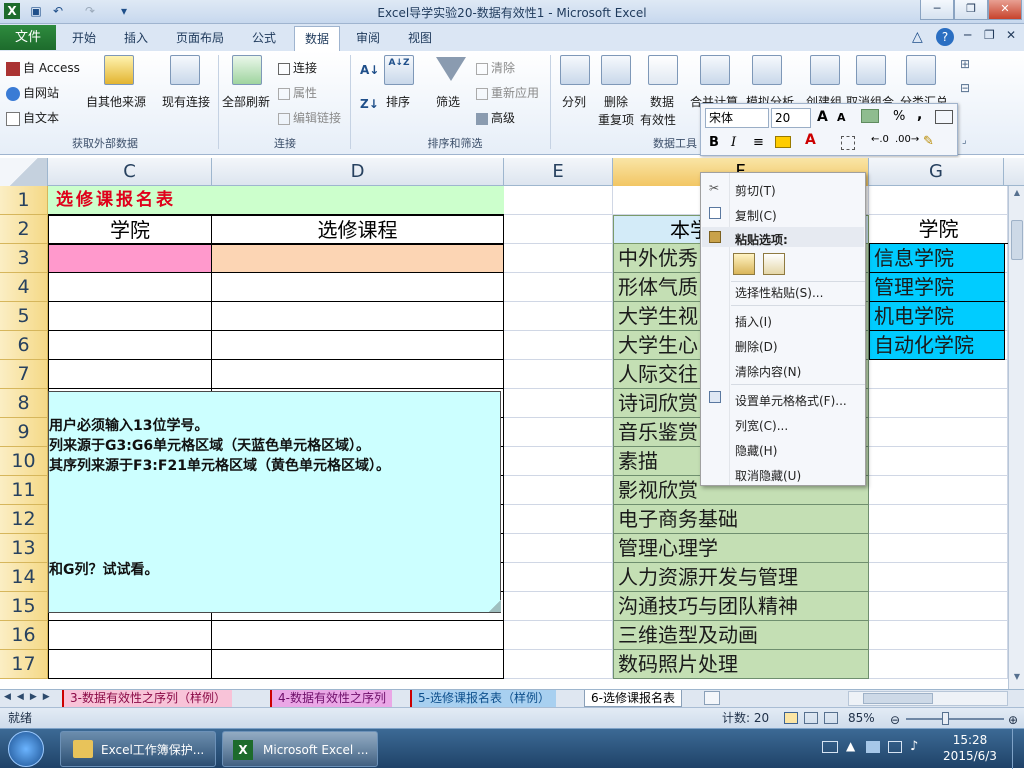  What do you see at coordinates (24, 287) in the screenshot?
I see `row-header: 4` at bounding box center [24, 287].